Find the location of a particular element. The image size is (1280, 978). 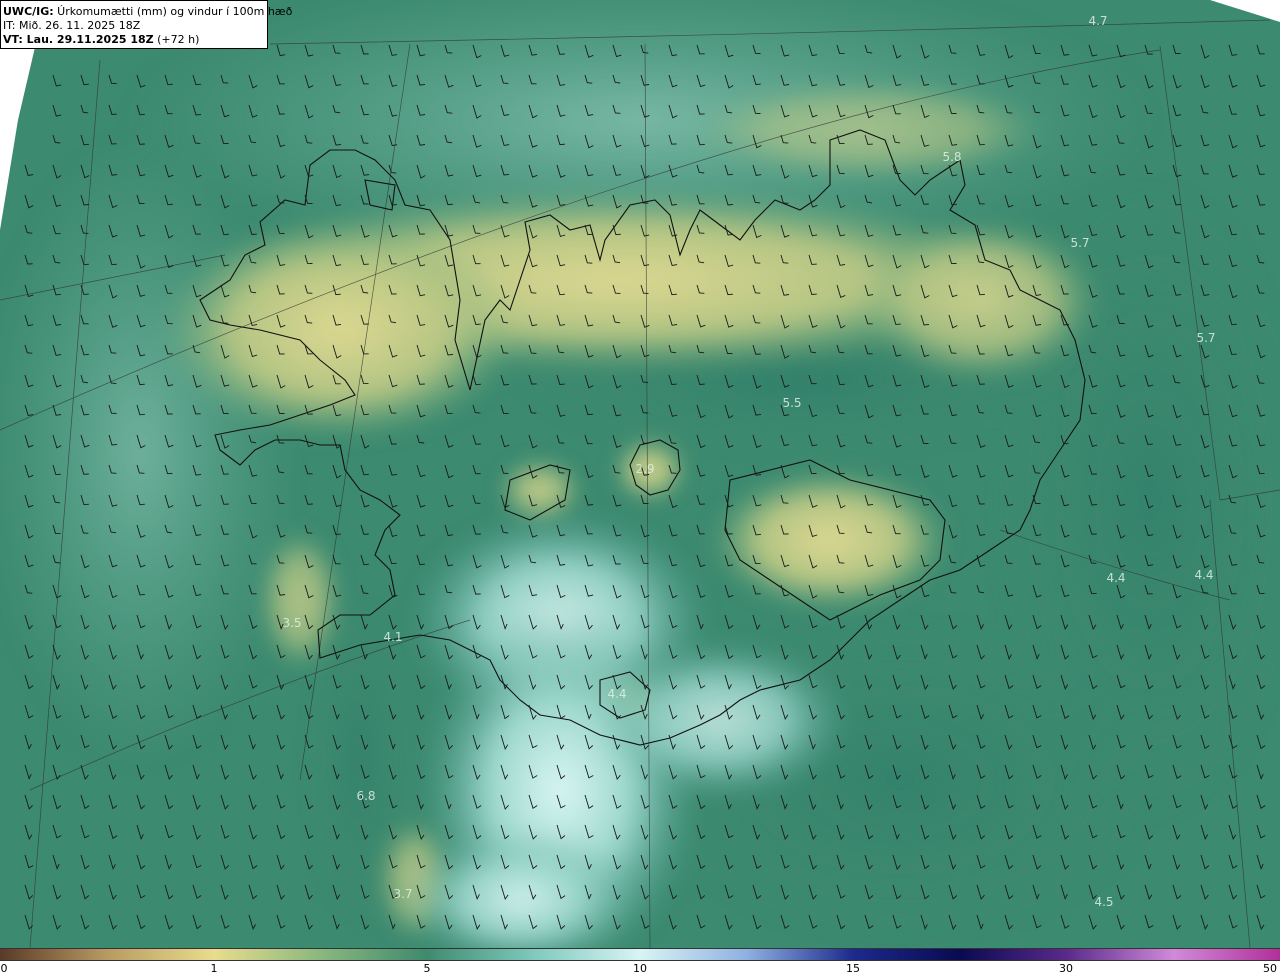

model-label: UWC/IG: is located at coordinates (28, 11).